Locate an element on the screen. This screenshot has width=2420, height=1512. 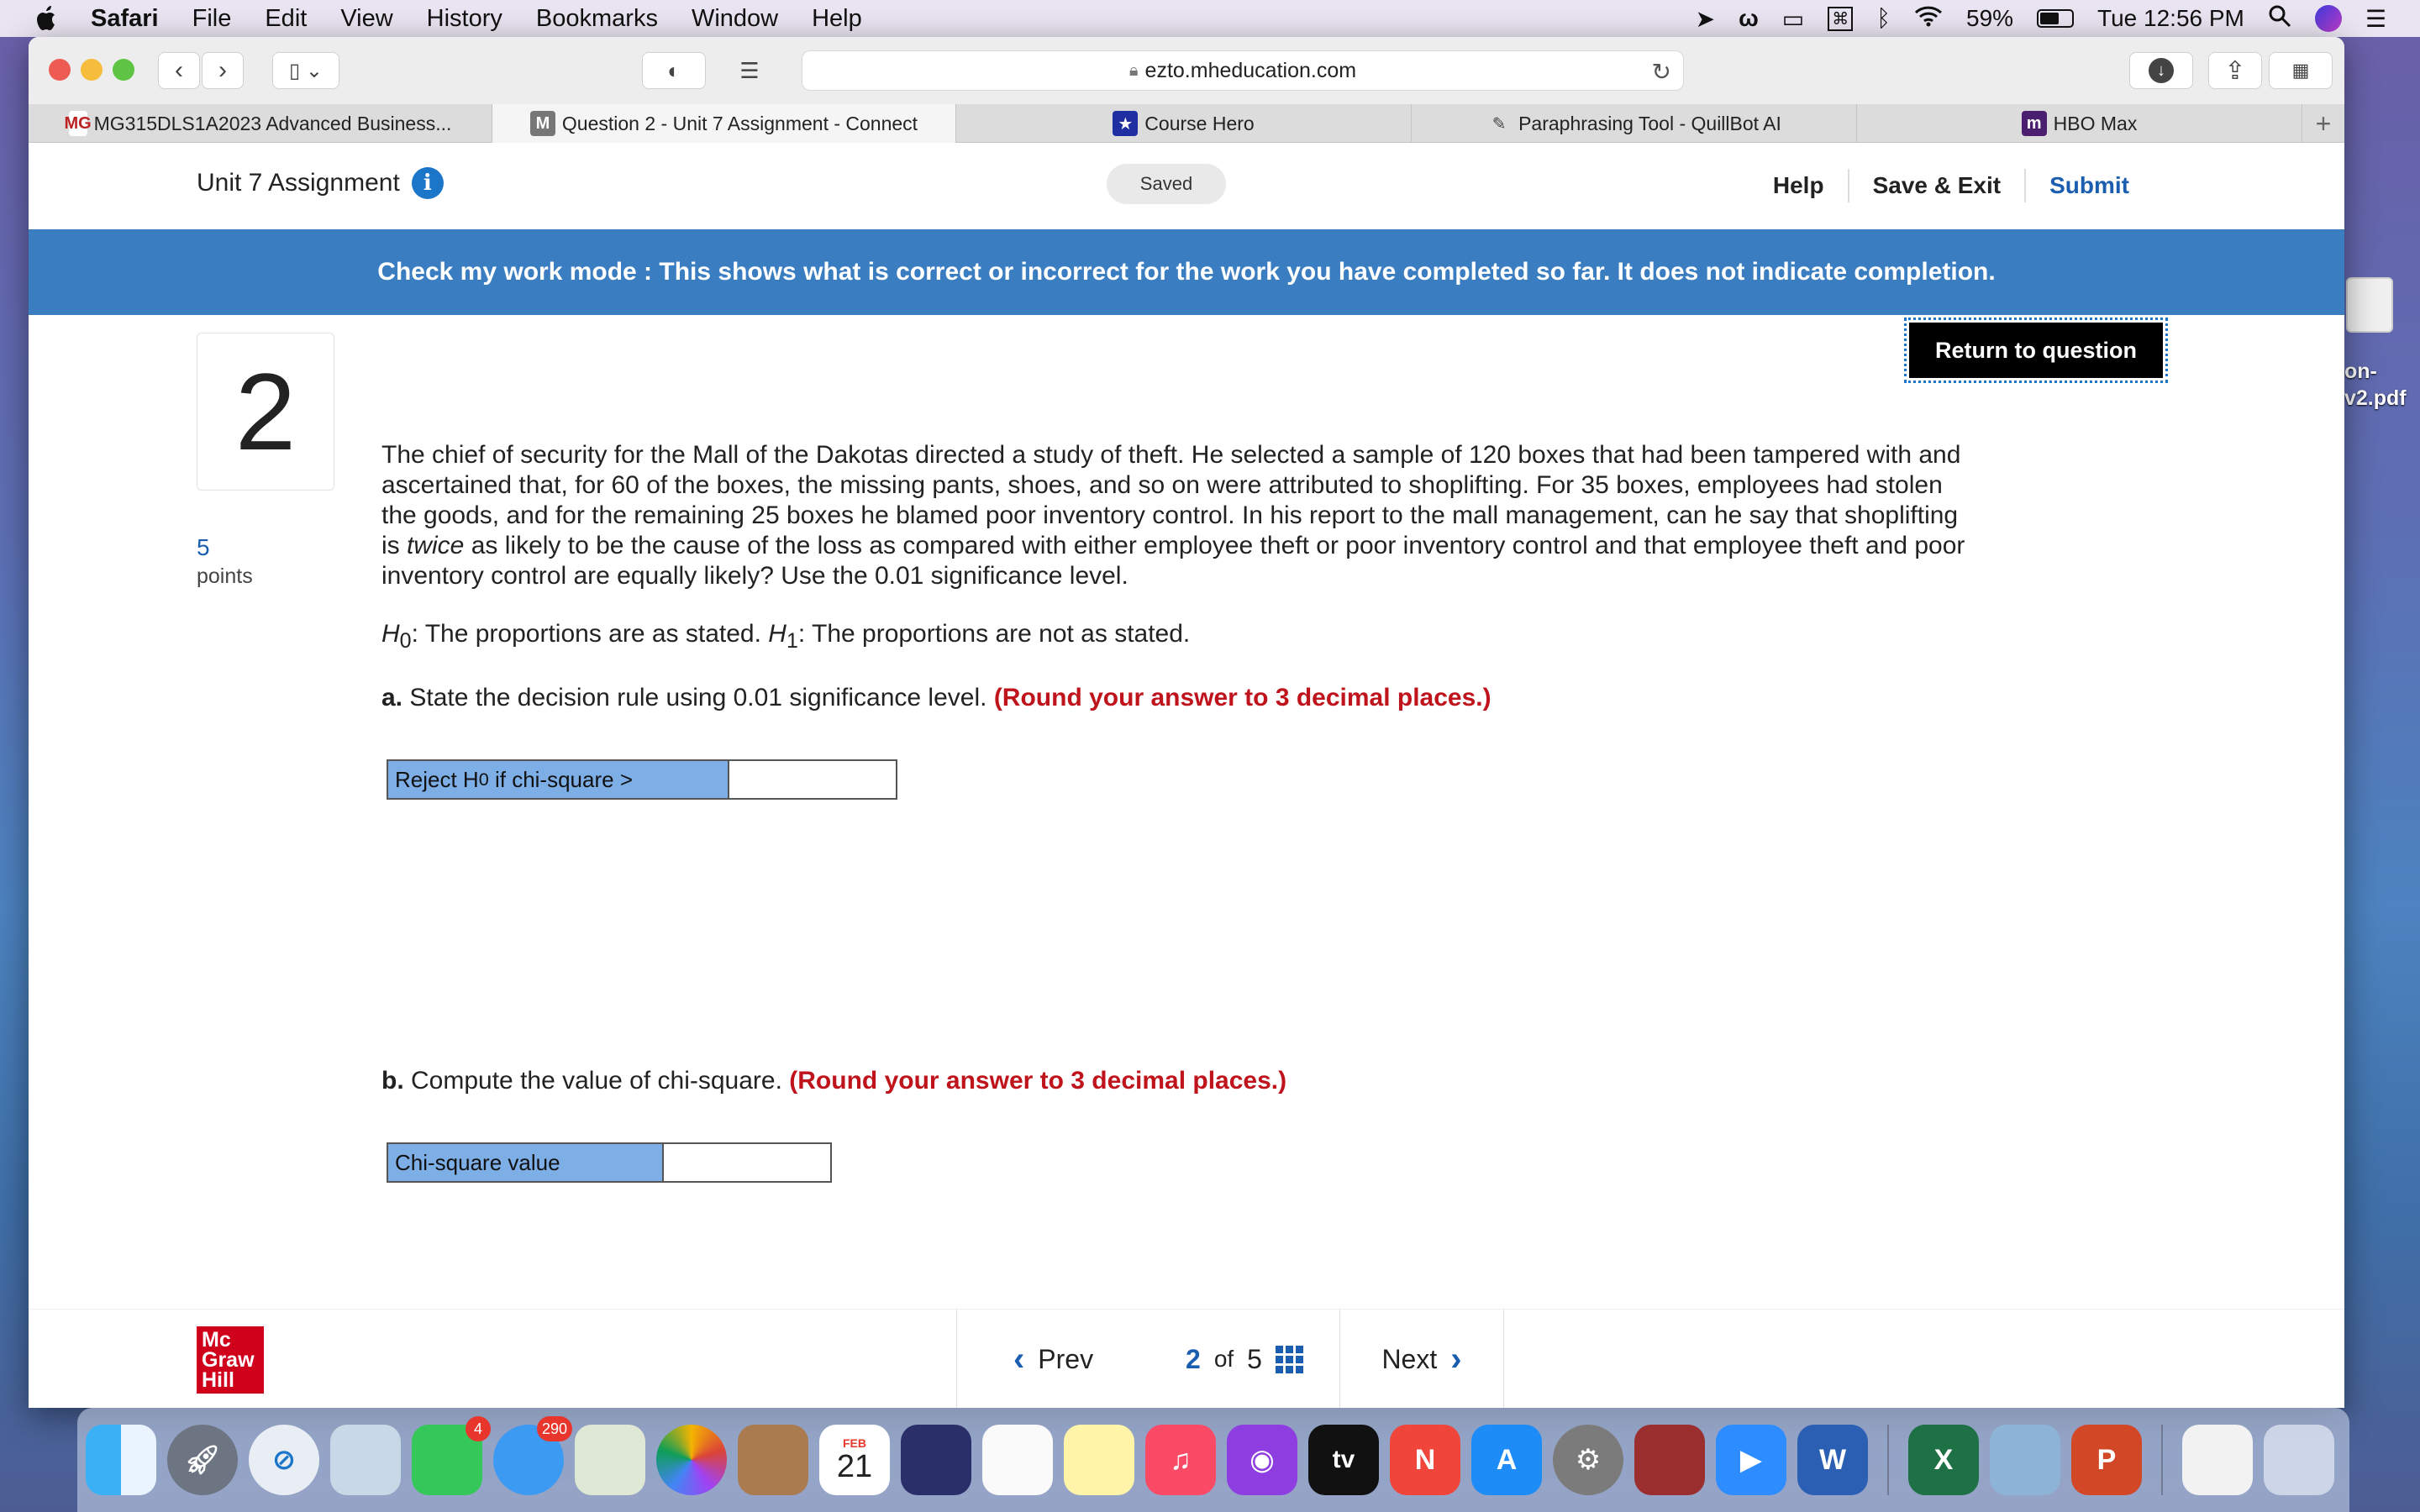
battery-icon is located at coordinates (2056, 18).